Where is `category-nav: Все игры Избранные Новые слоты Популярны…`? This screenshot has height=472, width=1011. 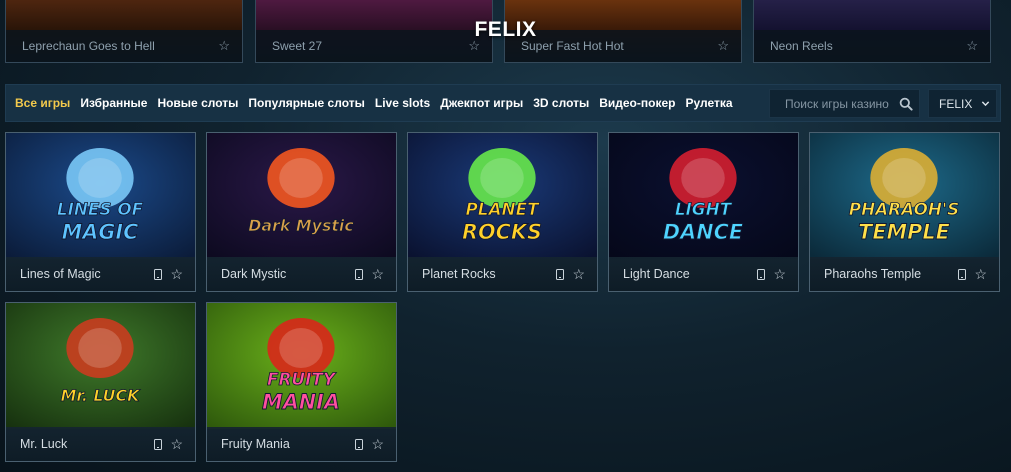 category-nav: Все игры Избранные Новые слоты Популярны… is located at coordinates (503, 103).